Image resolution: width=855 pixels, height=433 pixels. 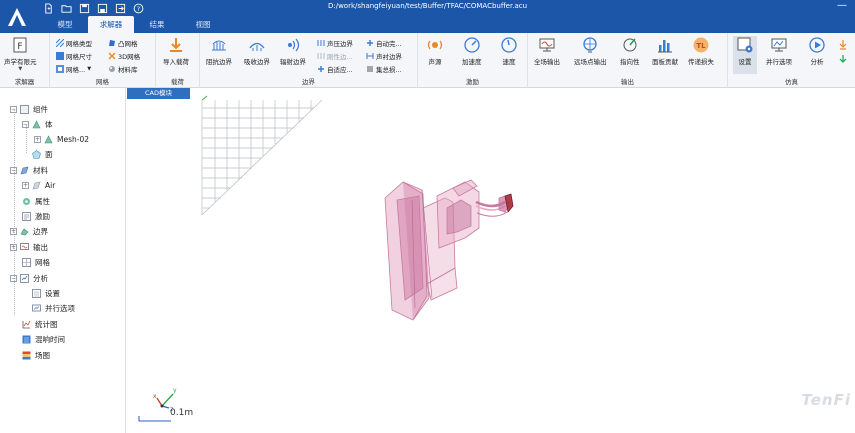 I want to click on radiation-boundary-button: 辐射边界, so click(x=293, y=51).